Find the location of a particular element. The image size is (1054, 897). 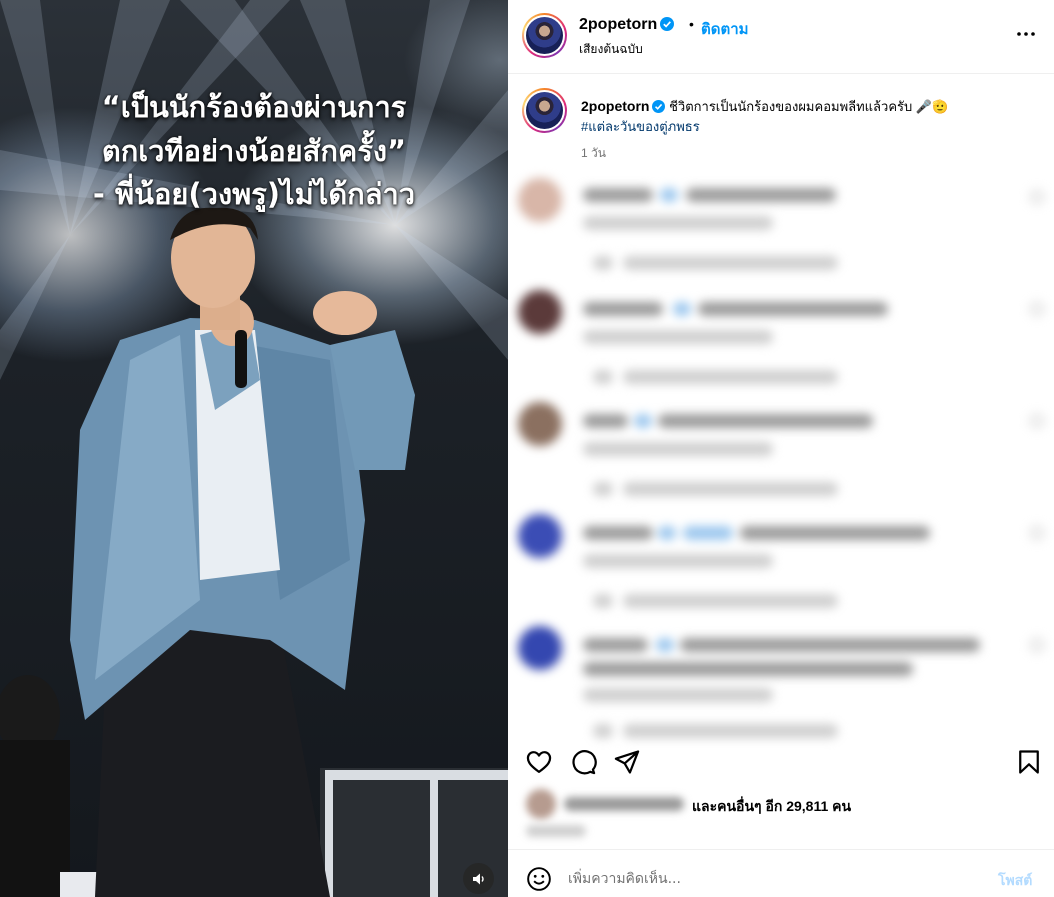

likes-summary: และคนอื่นๆ อีก 29,811 คน is located at coordinates (781, 815).